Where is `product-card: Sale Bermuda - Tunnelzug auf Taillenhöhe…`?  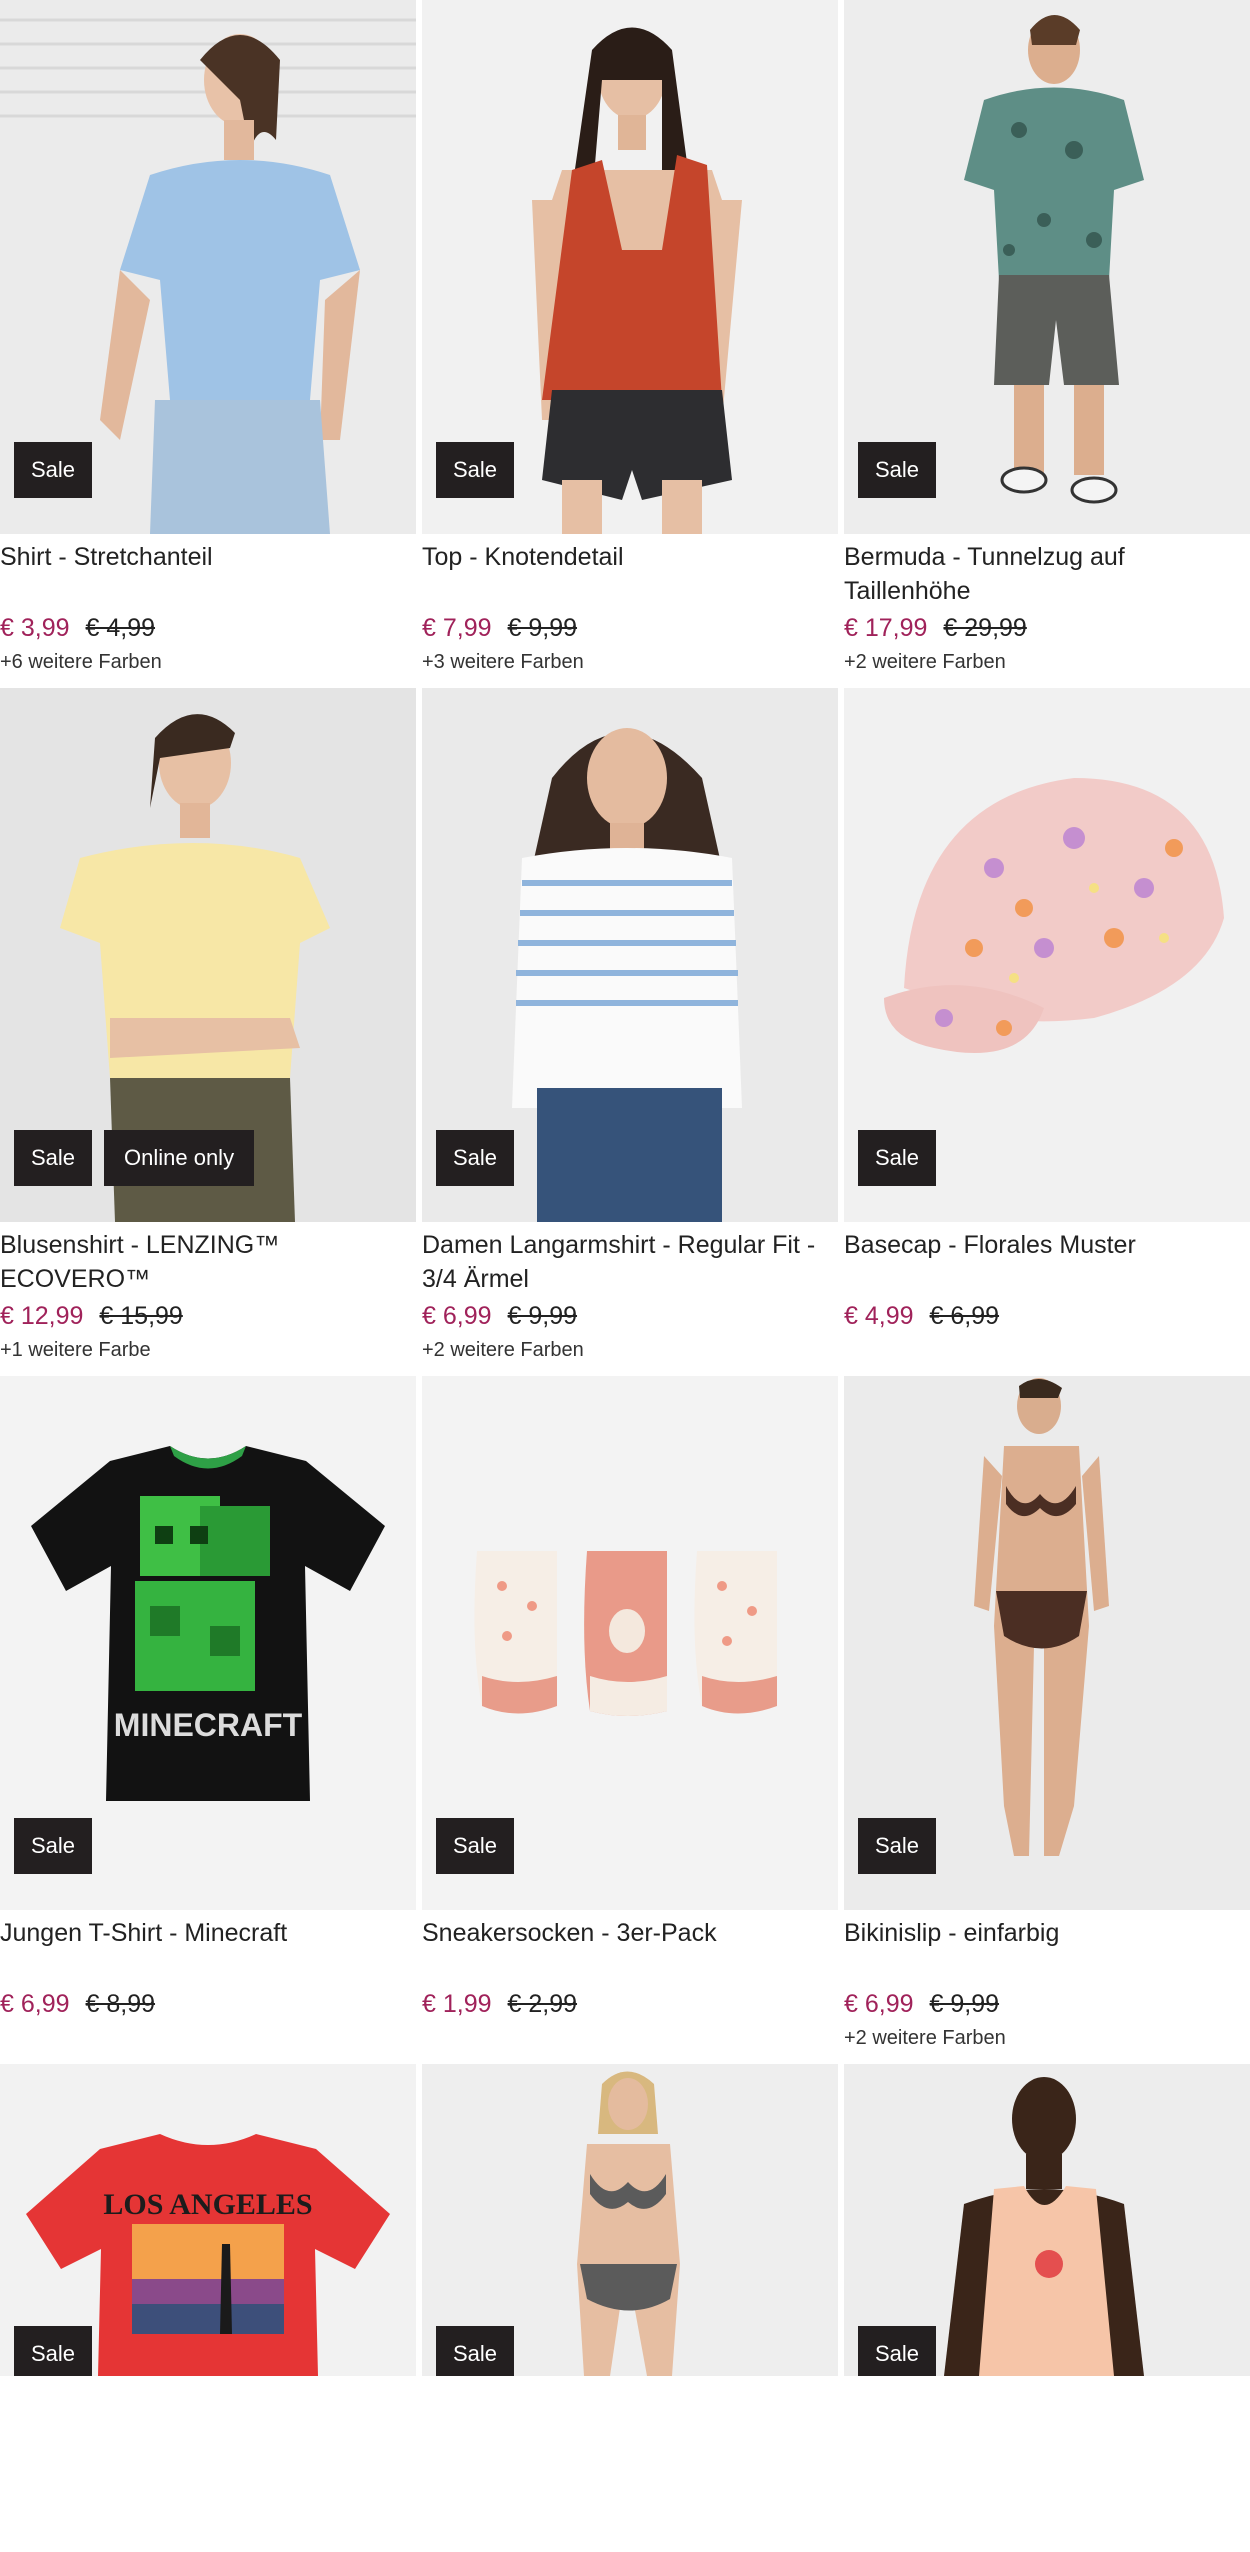 product-card: Sale Bermuda - Tunnelzug auf Taillenhöhe… is located at coordinates (1047, 344).